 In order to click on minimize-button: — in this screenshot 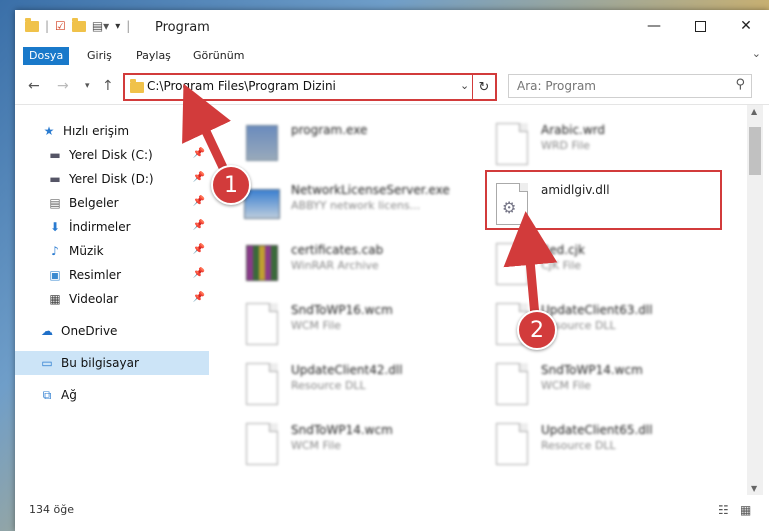, I will do `click(654, 26)`.